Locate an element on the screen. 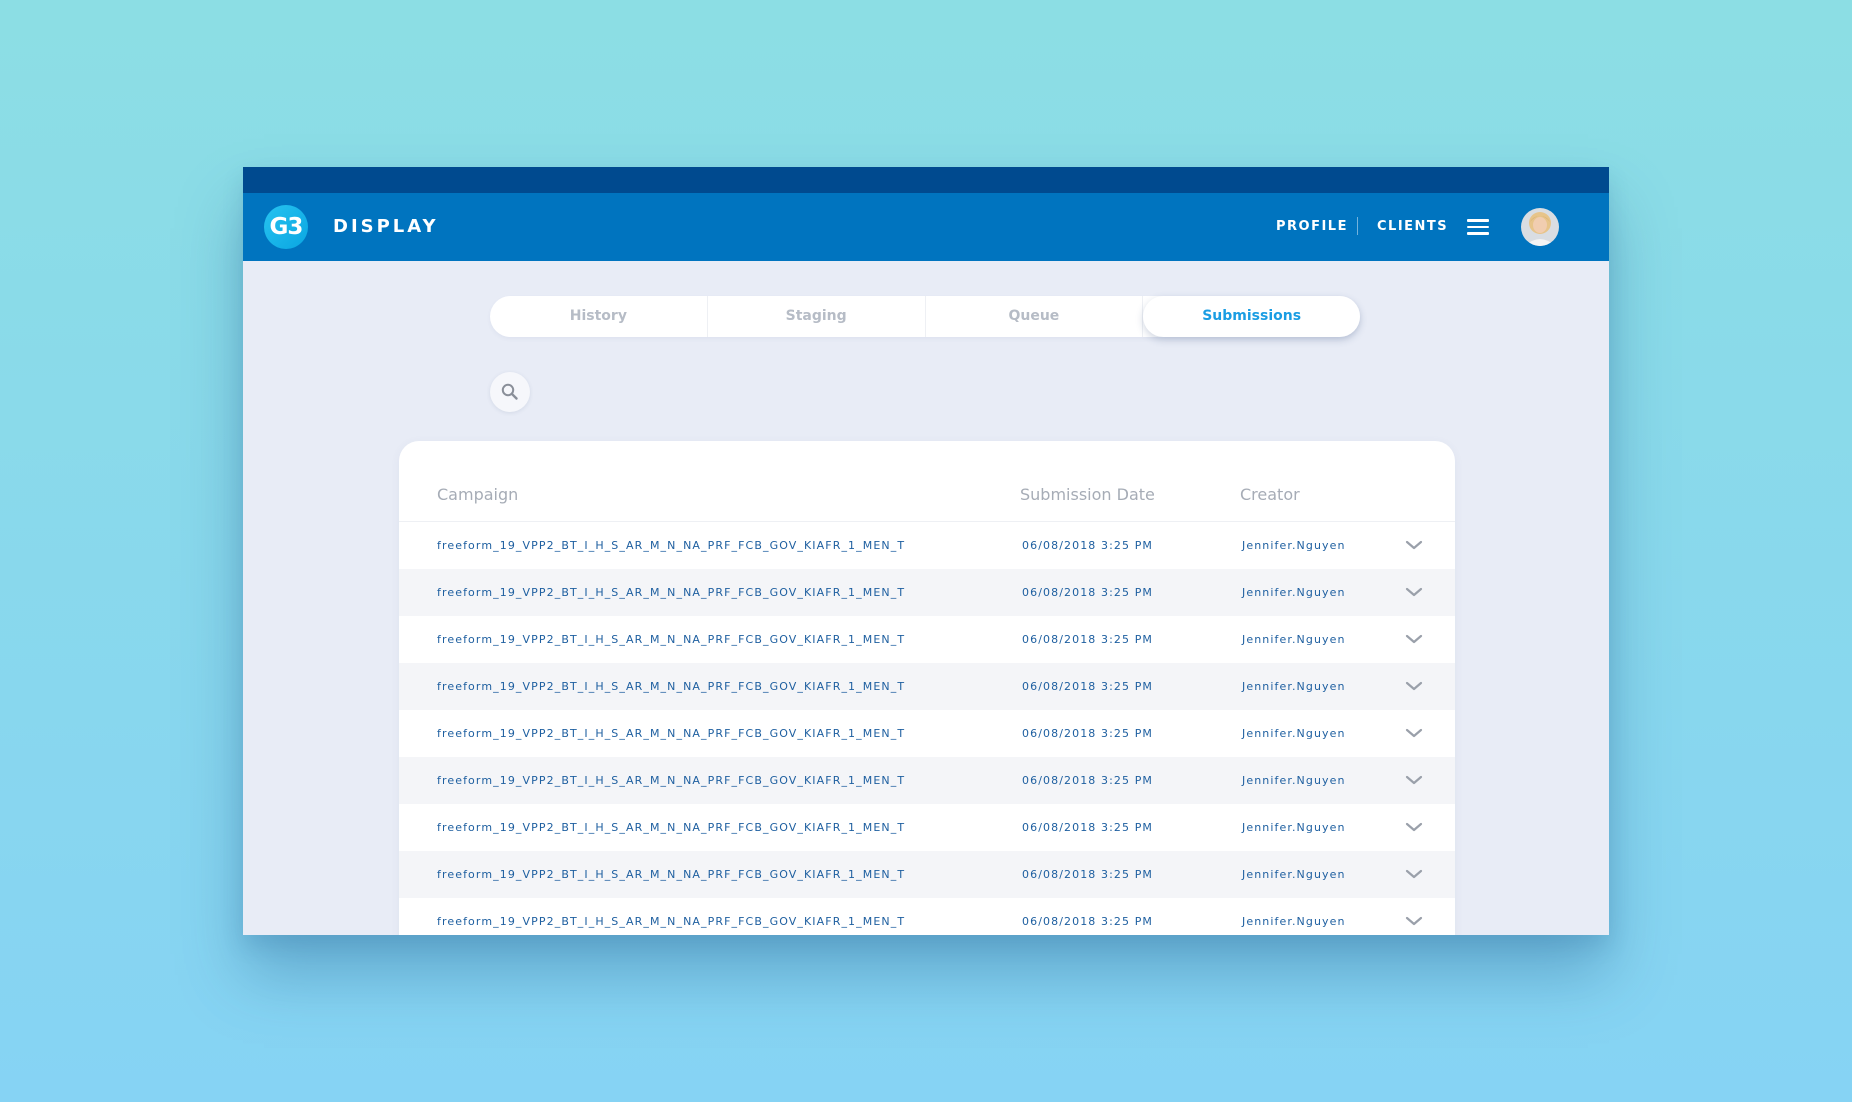  nav-profile-link: PROFILE is located at coordinates (1312, 227).